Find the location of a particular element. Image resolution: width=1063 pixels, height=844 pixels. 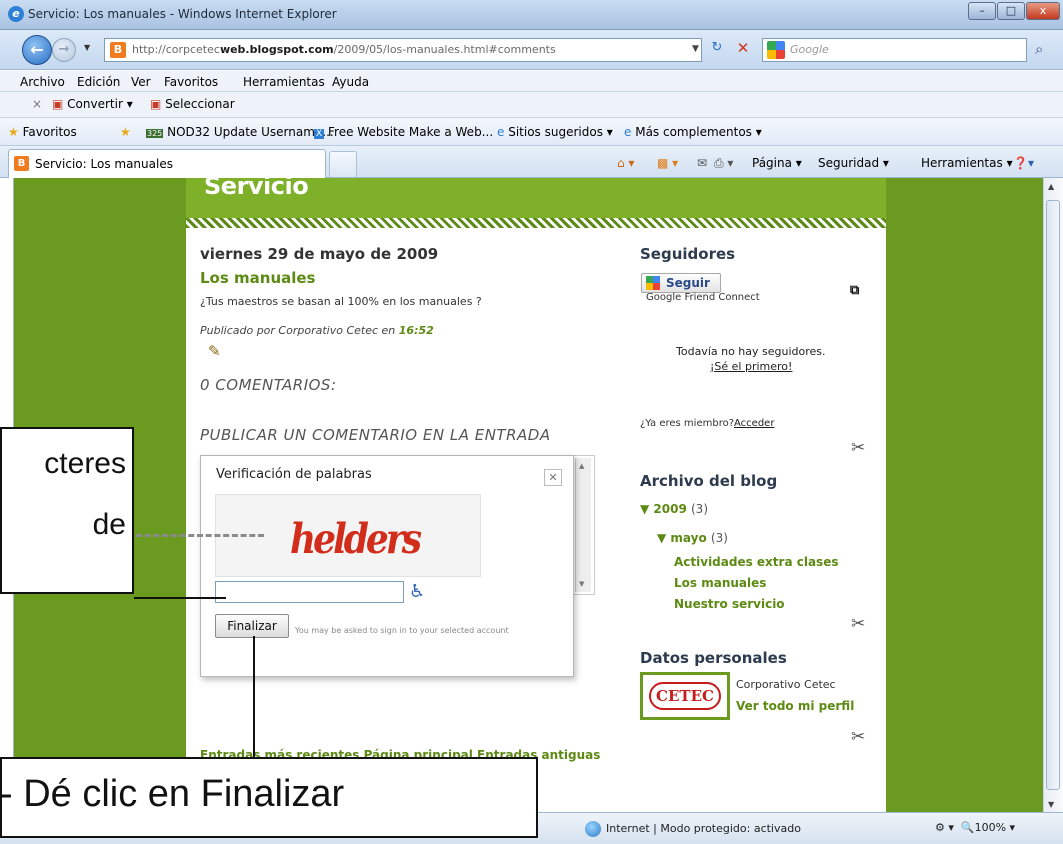

be-first-link: ¡Sé el primero! is located at coordinates (751, 366).